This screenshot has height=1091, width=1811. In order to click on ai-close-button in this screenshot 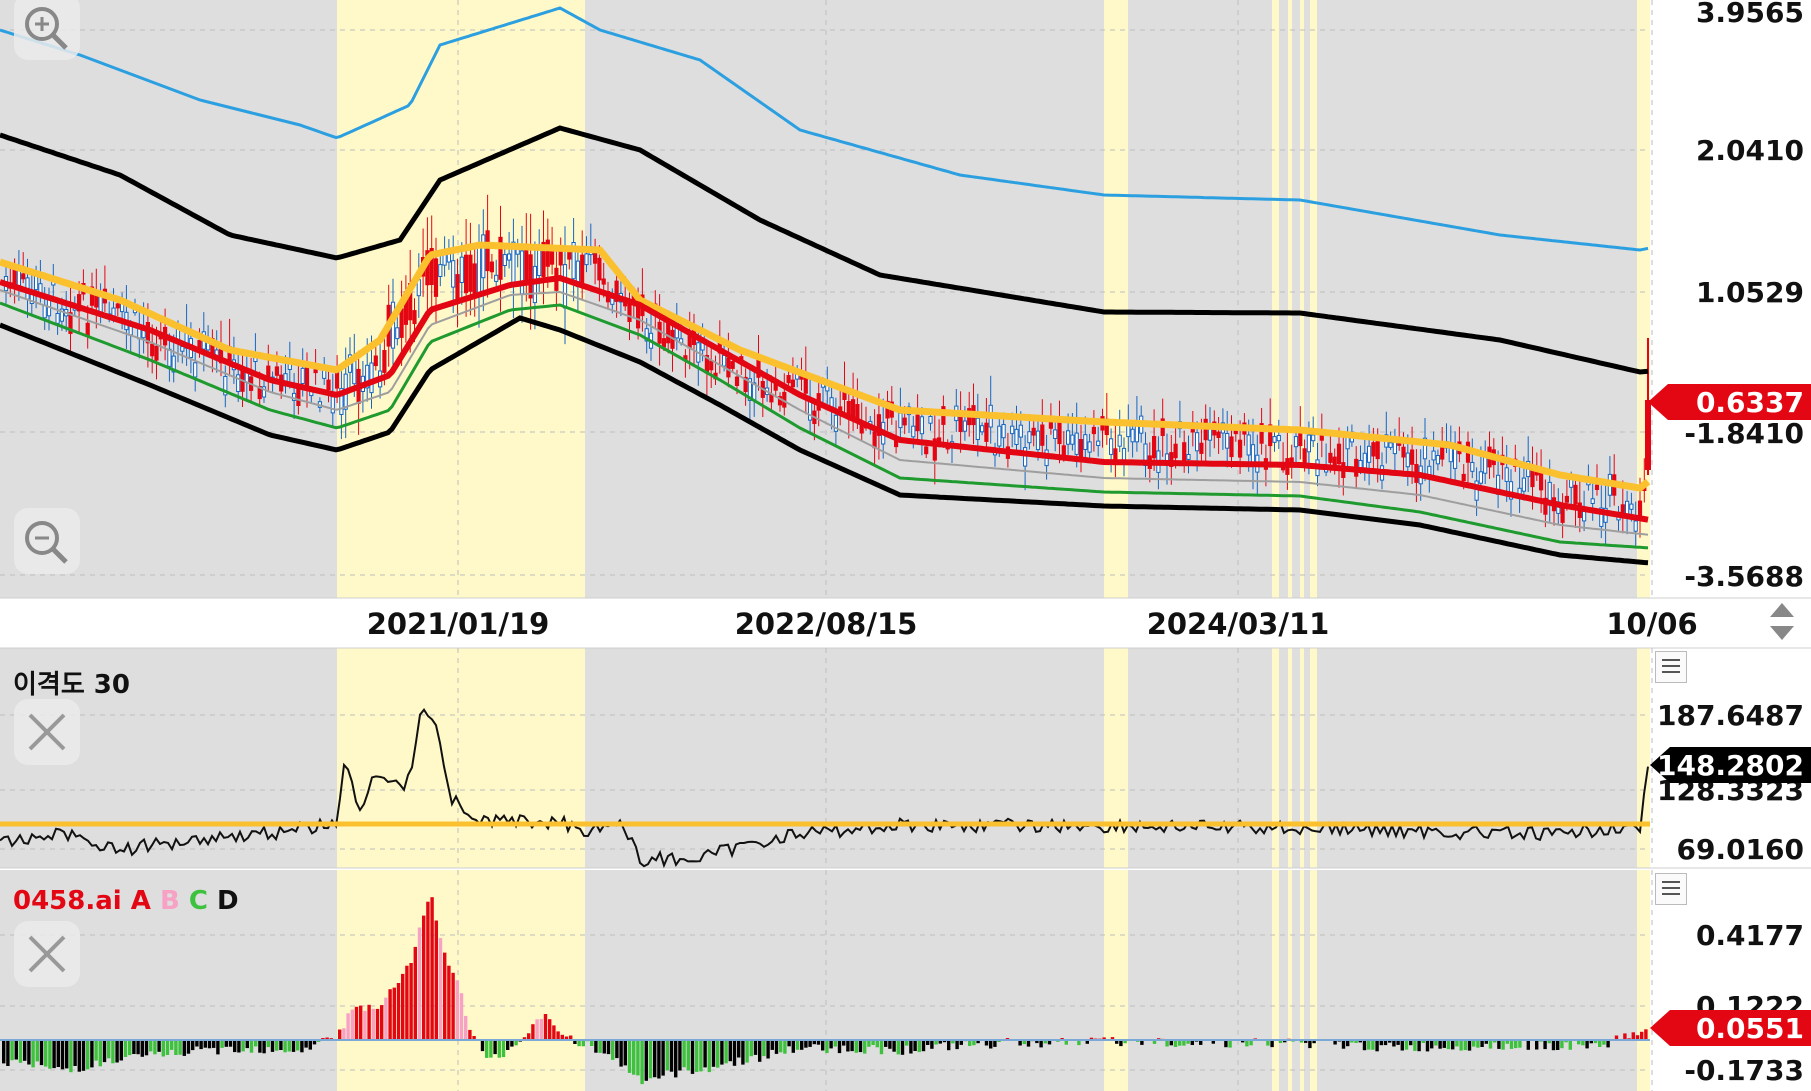, I will do `click(47, 954)`.